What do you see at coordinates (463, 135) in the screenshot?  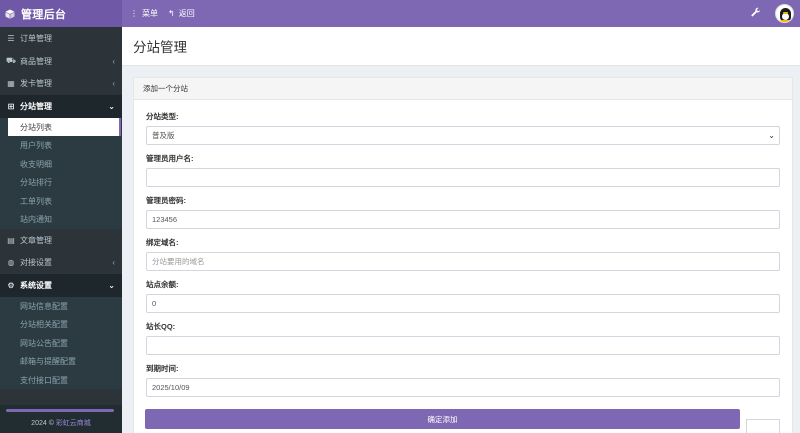 I see `type-select: 普及版 ⌄` at bounding box center [463, 135].